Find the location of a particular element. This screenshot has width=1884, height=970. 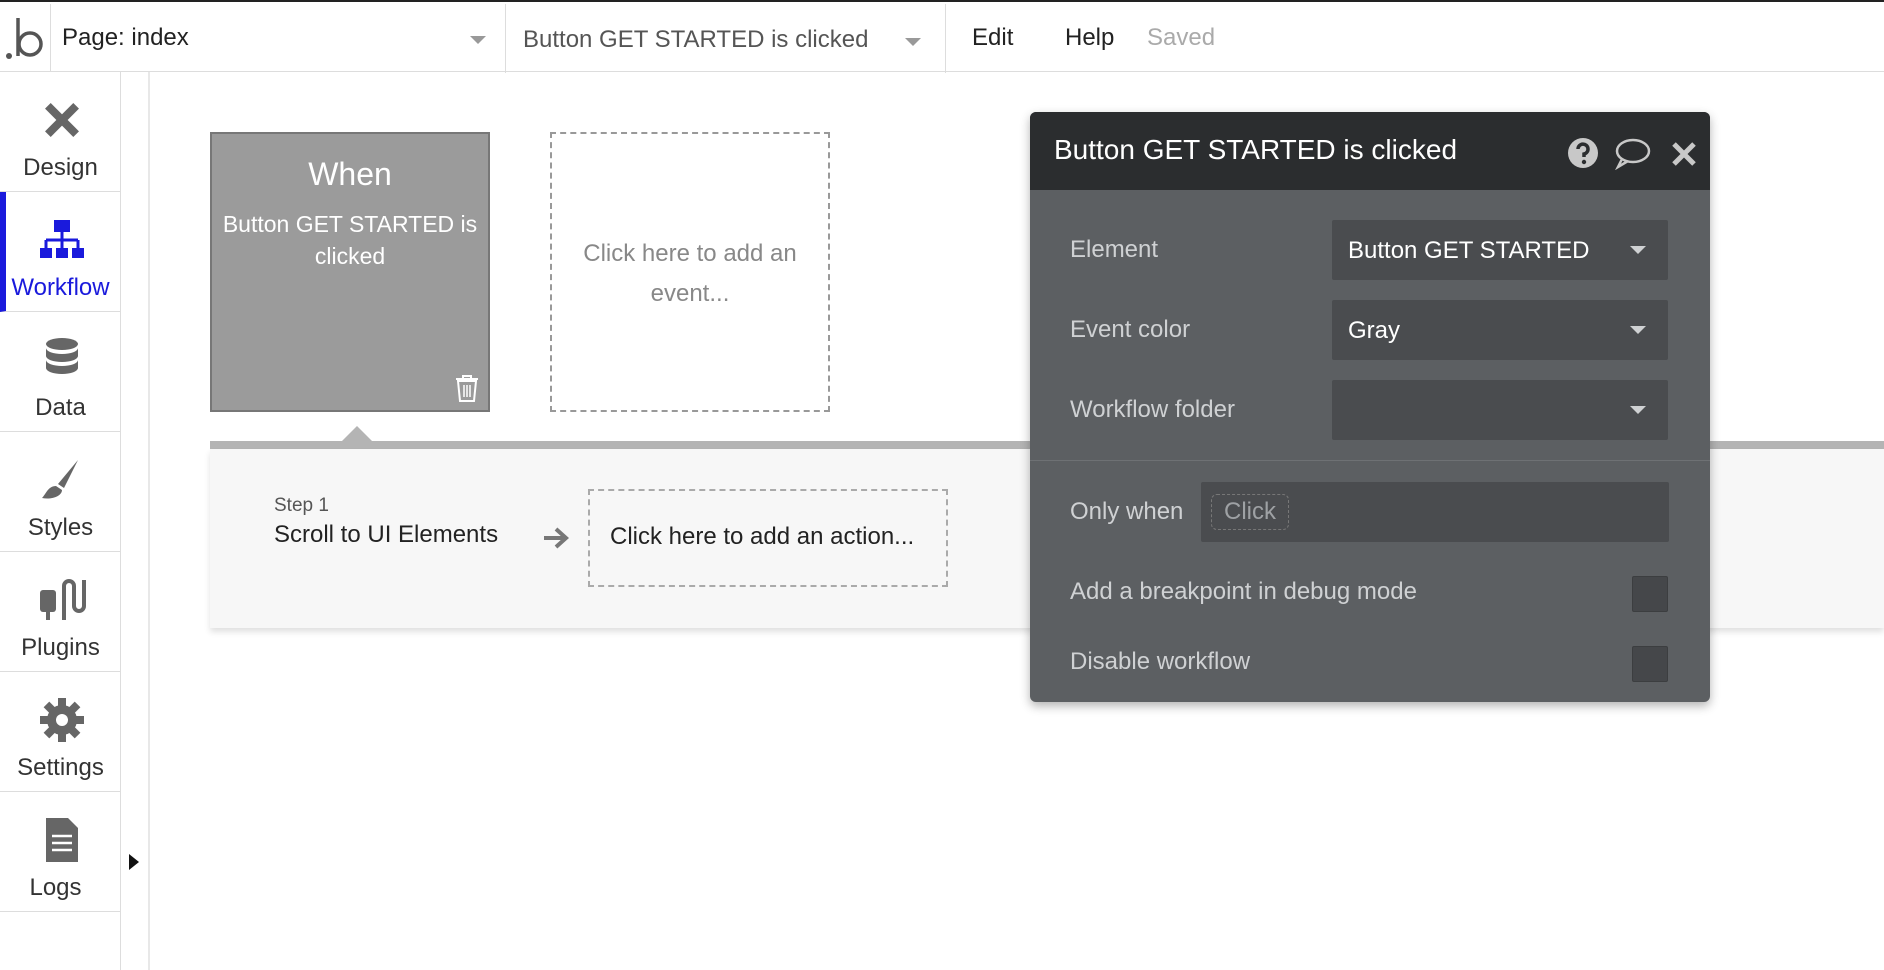

page-selector: Page: index is located at coordinates (277, 38).